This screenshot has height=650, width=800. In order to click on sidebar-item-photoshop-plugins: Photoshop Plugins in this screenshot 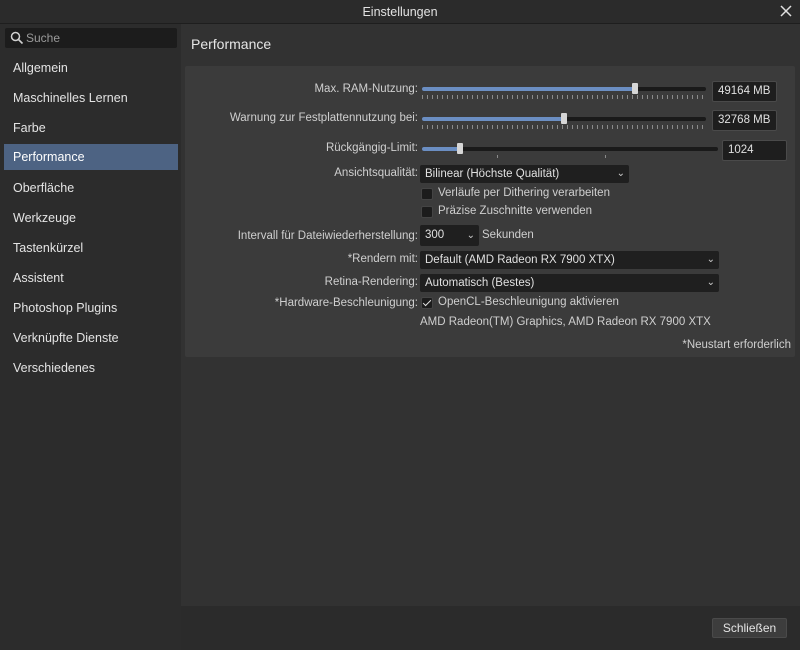, I will do `click(91, 308)`.